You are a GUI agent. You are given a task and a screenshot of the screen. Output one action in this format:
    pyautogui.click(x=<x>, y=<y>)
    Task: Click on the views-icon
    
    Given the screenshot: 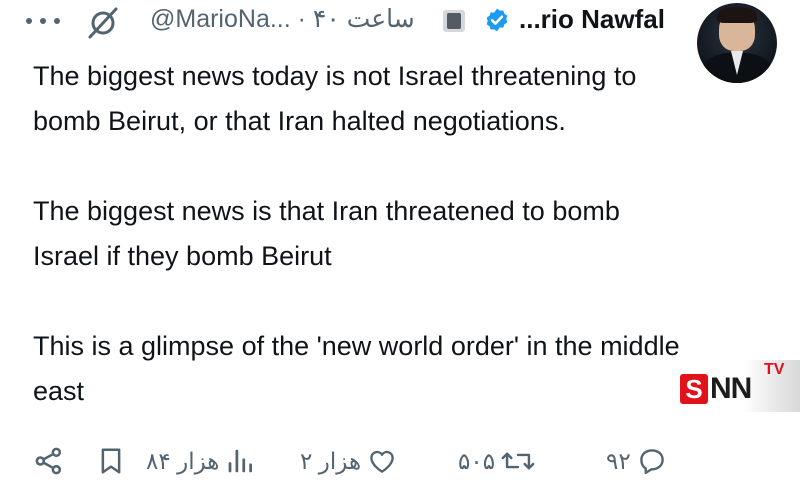 What is the action you would take?
    pyautogui.click(x=241, y=461)
    